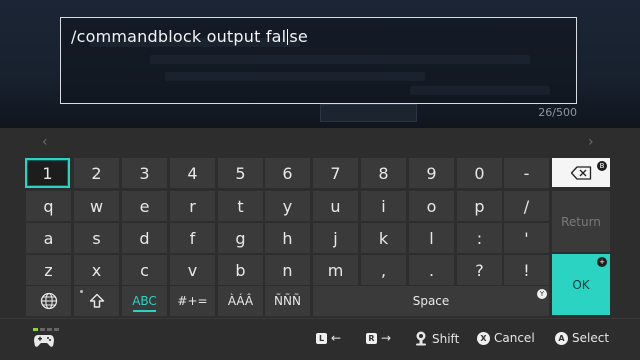 The width and height of the screenshot is (640, 360). What do you see at coordinates (431, 301) in the screenshot?
I see `space-key: Space` at bounding box center [431, 301].